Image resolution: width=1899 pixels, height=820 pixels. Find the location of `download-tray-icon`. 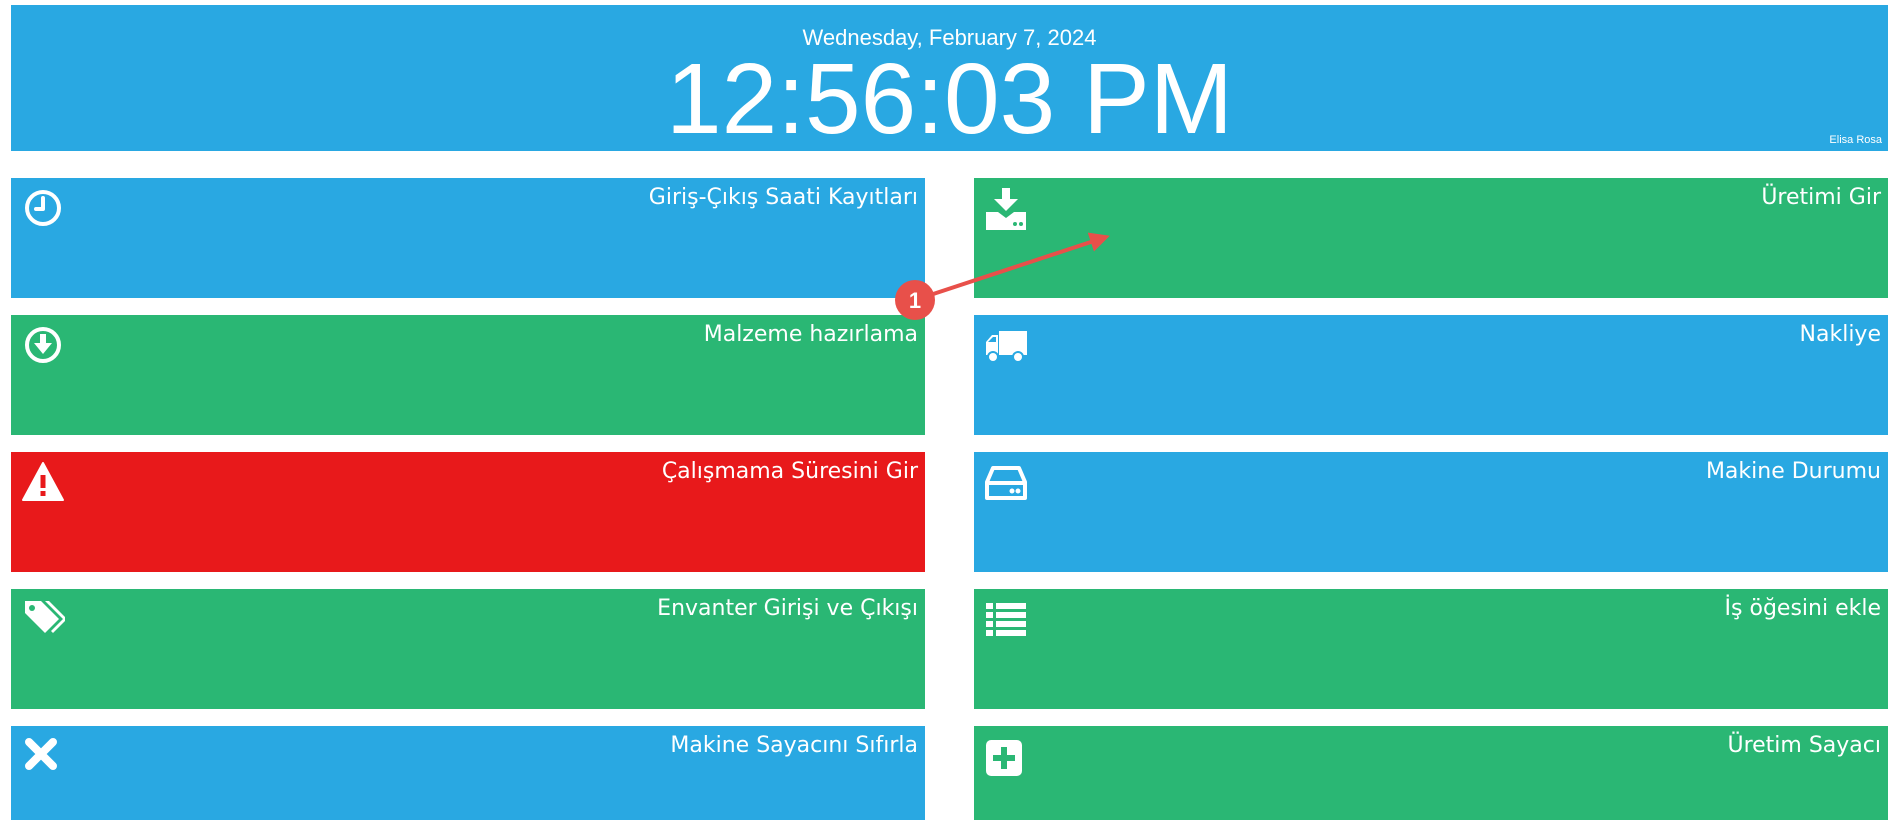

download-tray-icon is located at coordinates (1006, 208).